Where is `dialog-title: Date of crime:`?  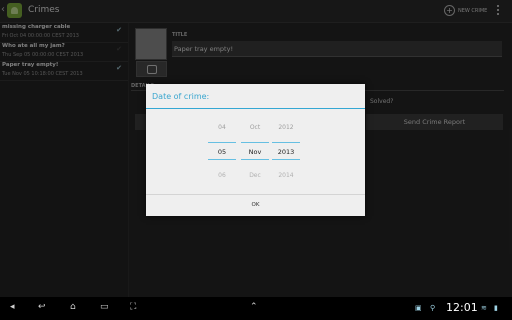
dialog-title: Date of crime: is located at coordinates (181, 96).